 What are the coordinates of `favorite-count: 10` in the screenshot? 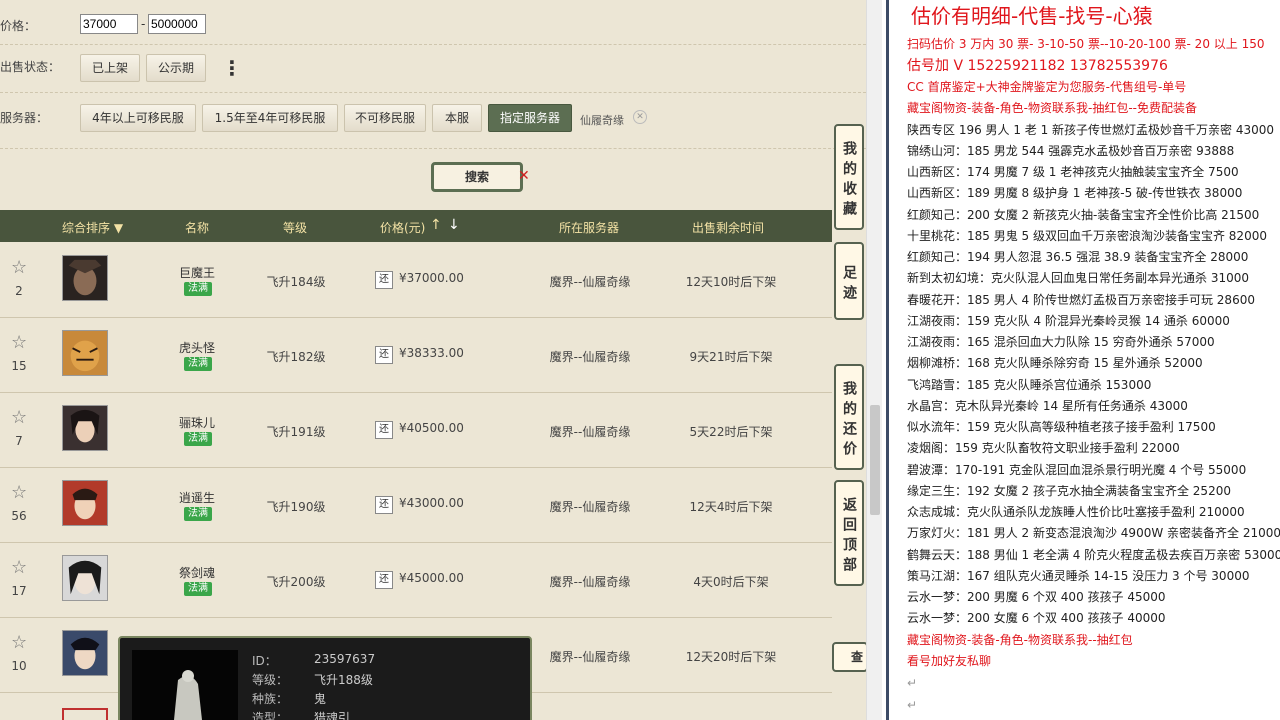 It's located at (19, 666).